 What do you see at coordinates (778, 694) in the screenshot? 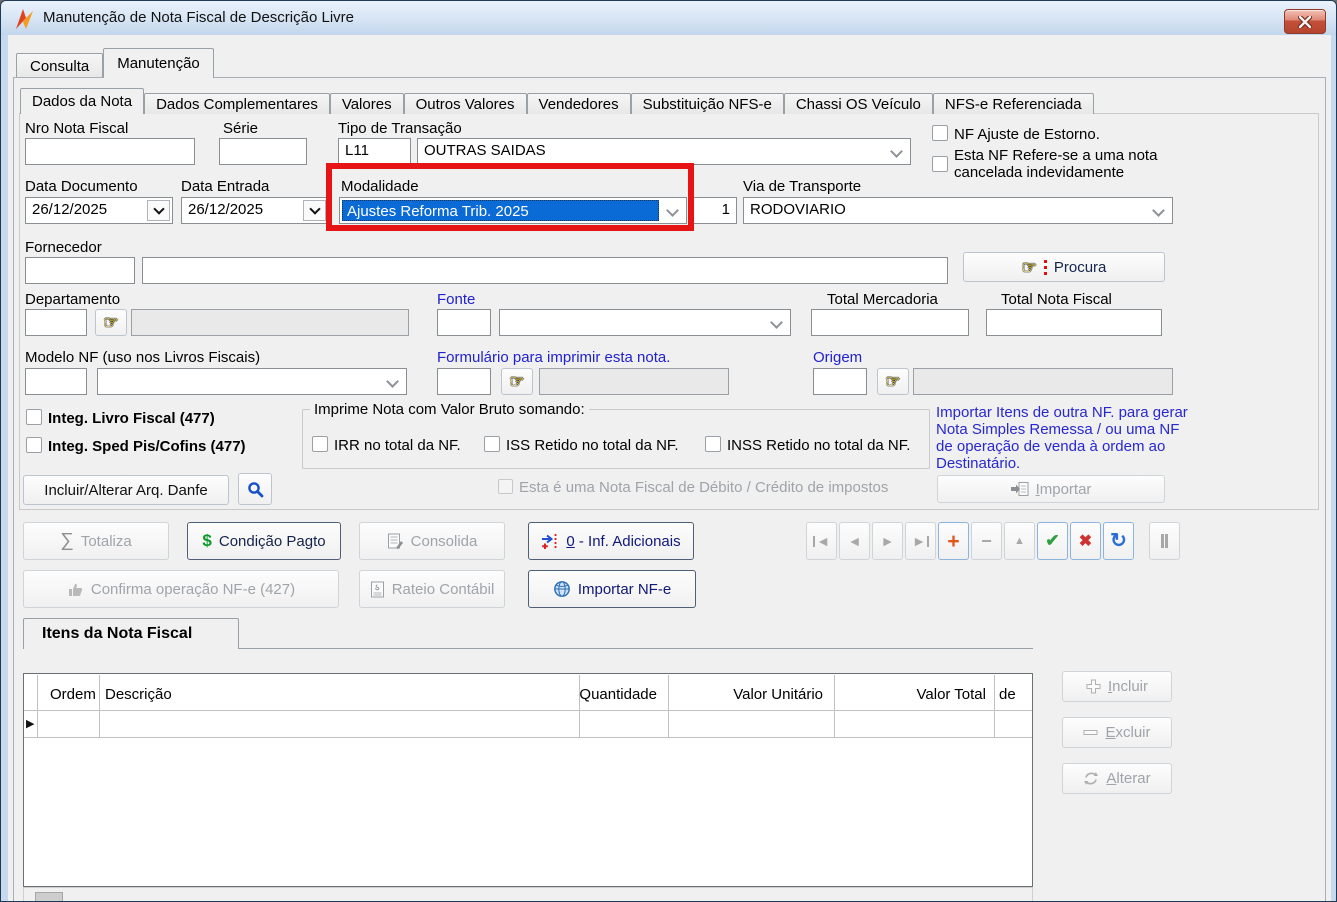
I see `column-header-valor-unitario: Valor Unitário` at bounding box center [778, 694].